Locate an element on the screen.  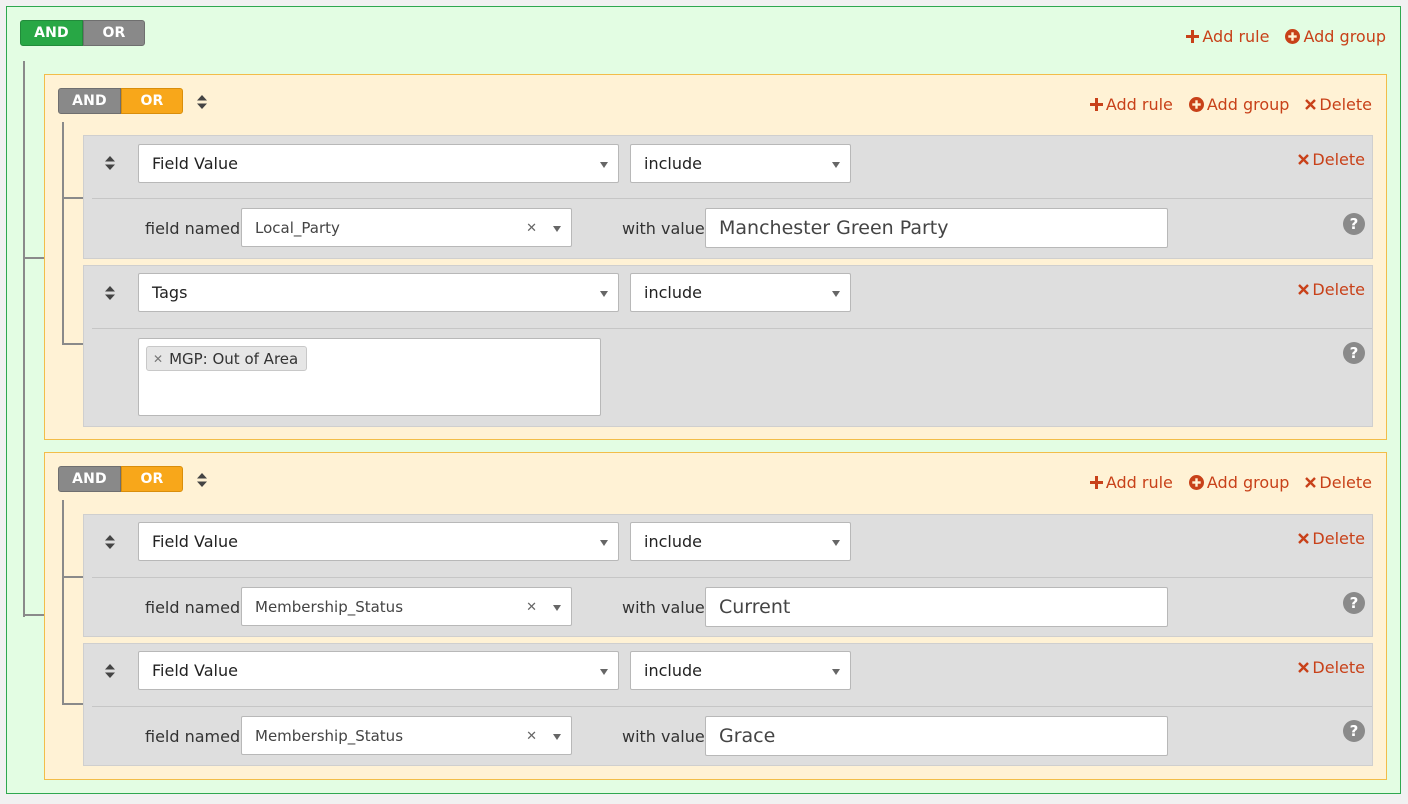
group-2-delete-label: Delete is located at coordinates (1345, 482).